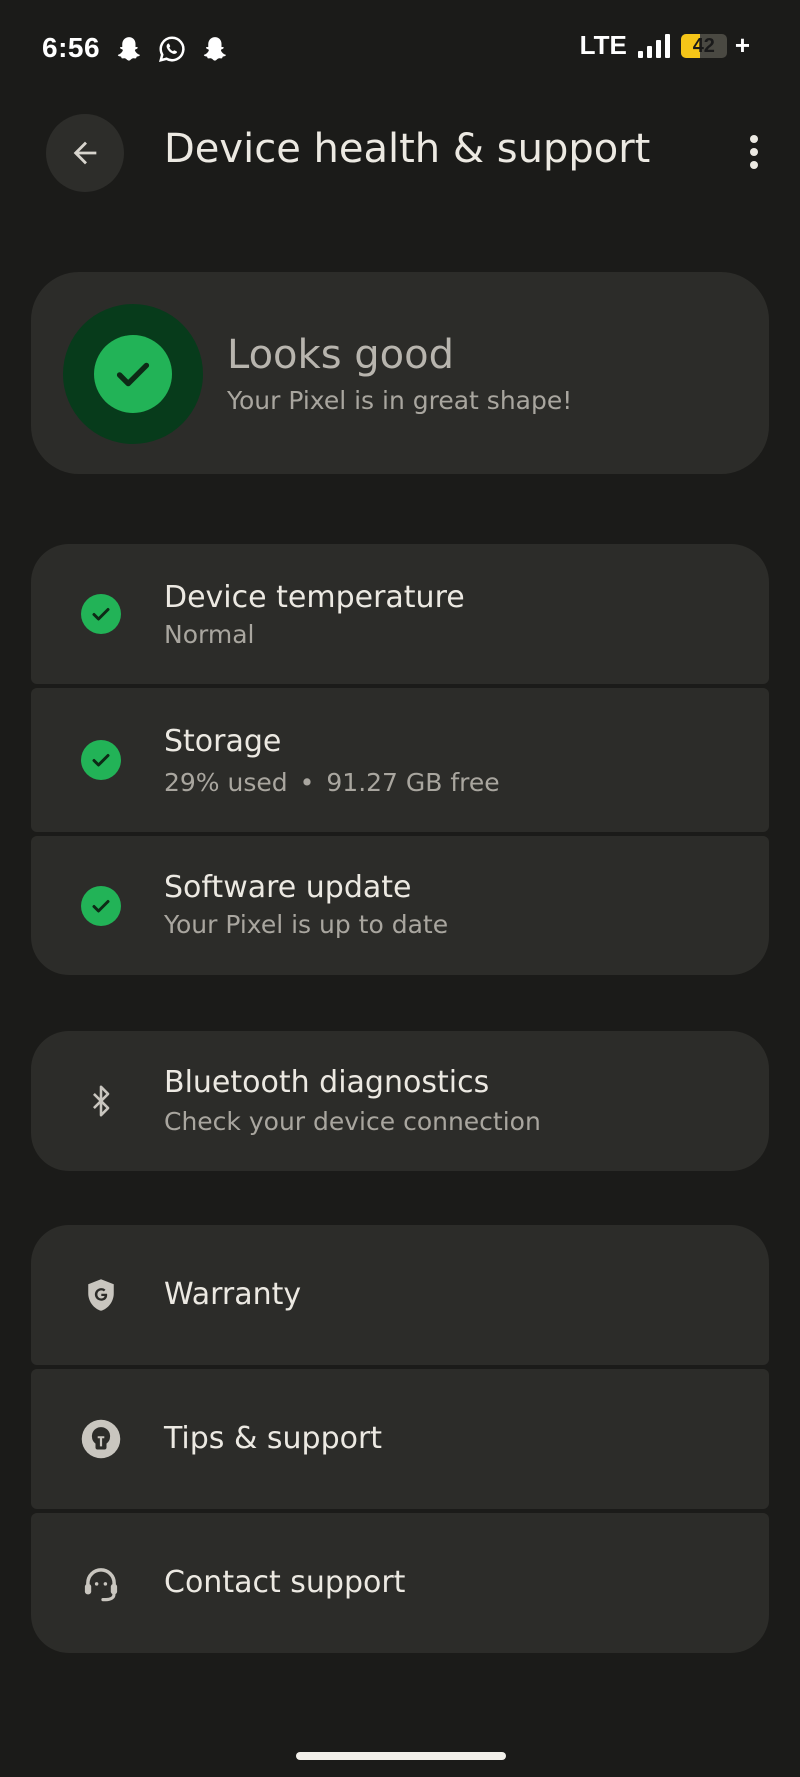 Image resolution: width=800 pixels, height=1777 pixels. Describe the element at coordinates (171, 49) in the screenshot. I see `whatsapp-icon` at that location.